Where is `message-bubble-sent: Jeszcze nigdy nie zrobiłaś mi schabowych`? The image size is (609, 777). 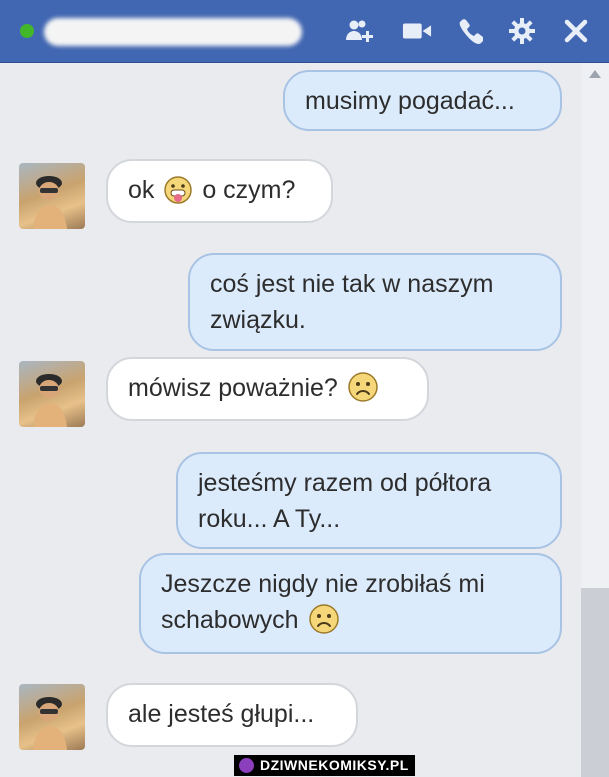 message-bubble-sent: Jeszcze nigdy nie zrobiłaś mi schabowych is located at coordinates (350, 603).